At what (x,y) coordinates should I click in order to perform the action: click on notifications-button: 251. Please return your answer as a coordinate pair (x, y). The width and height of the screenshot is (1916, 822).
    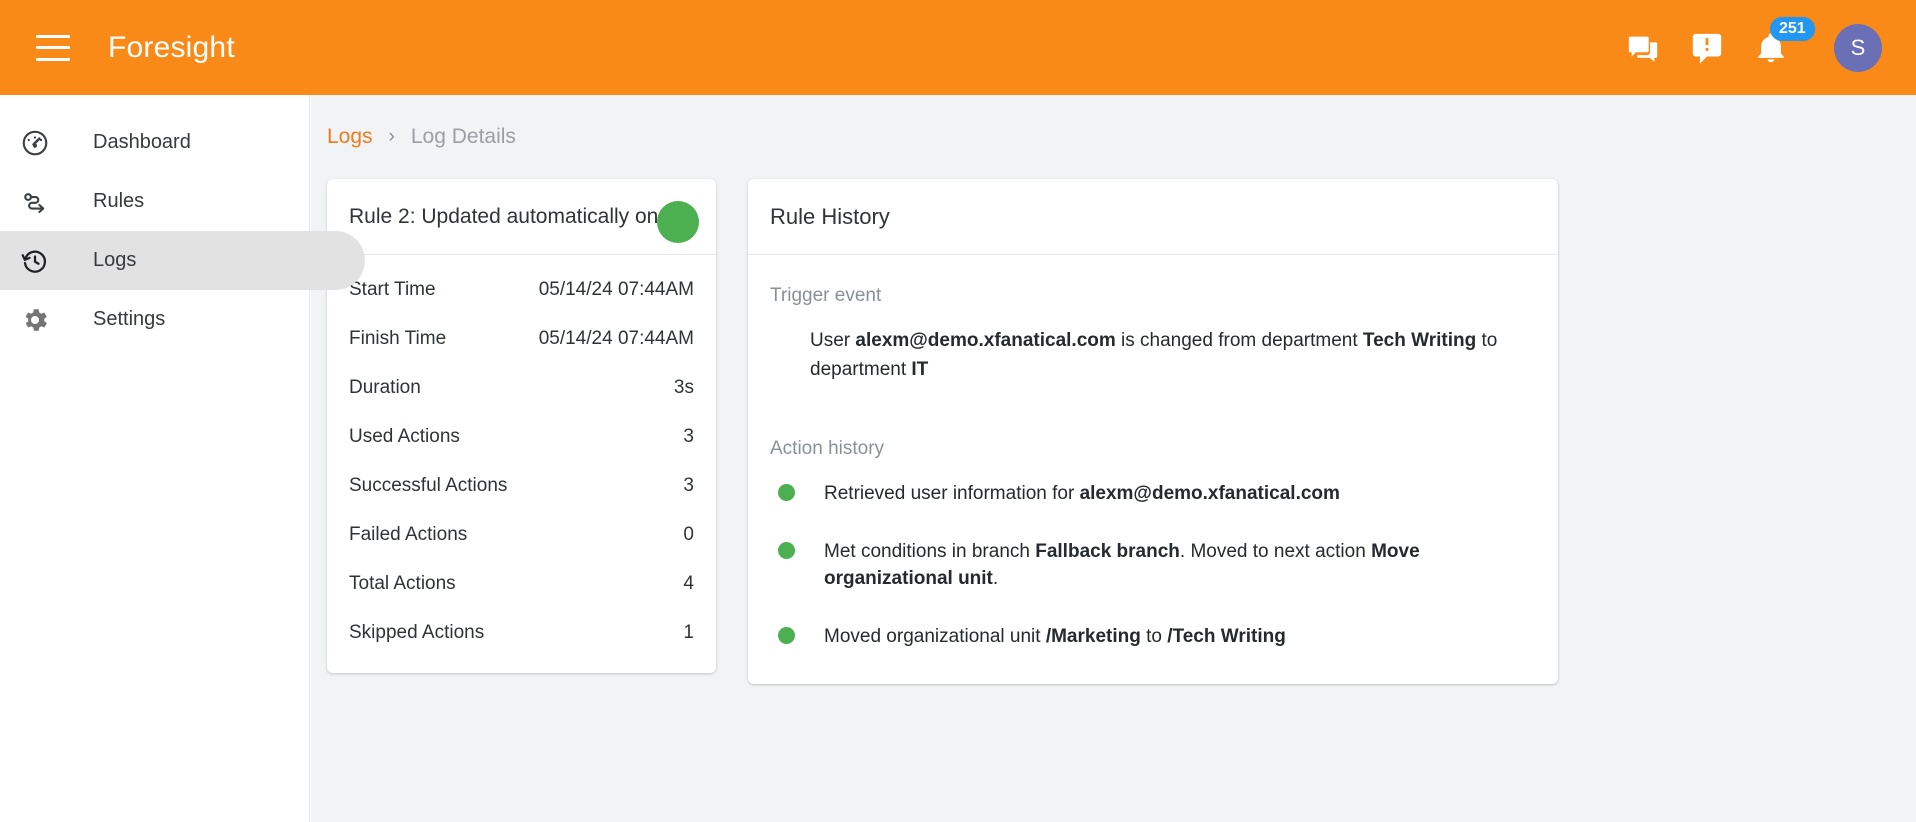
    Looking at the image, I should click on (1784, 40).